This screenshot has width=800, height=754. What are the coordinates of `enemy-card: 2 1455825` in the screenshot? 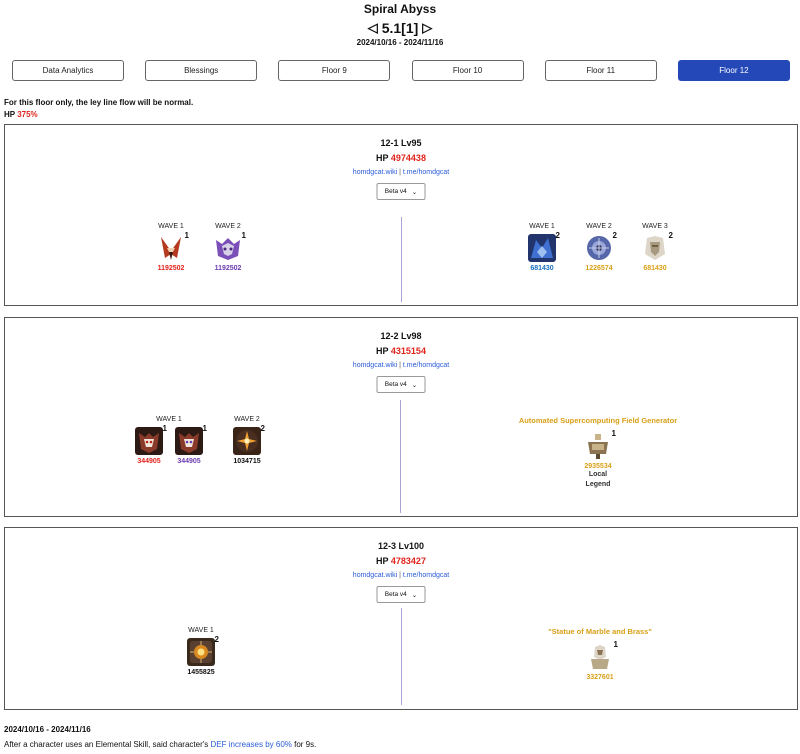 It's located at (202, 655).